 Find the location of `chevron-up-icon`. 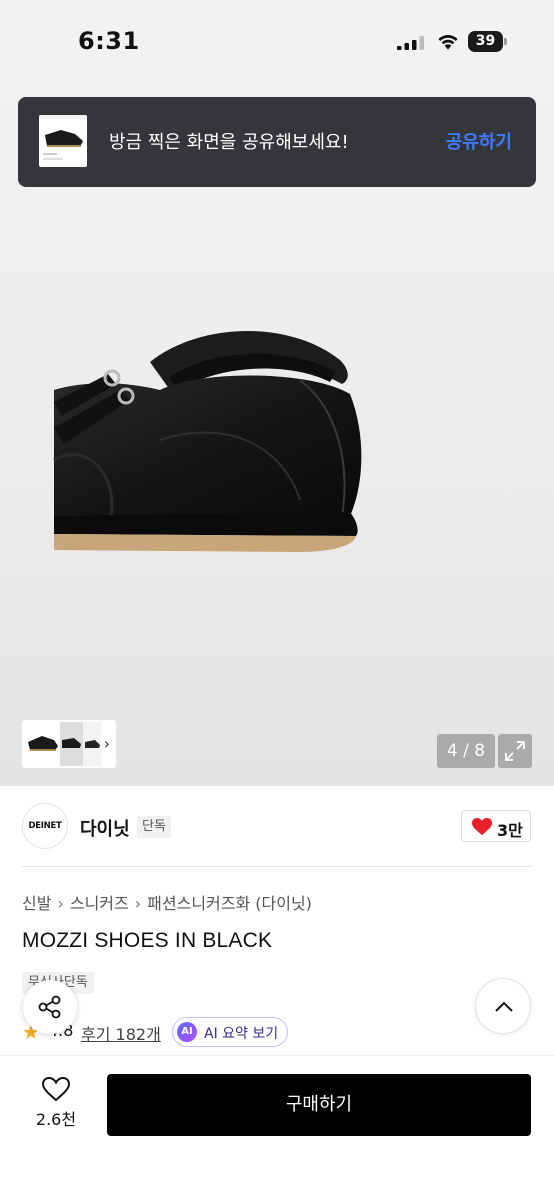

chevron-up-icon is located at coordinates (504, 1006).